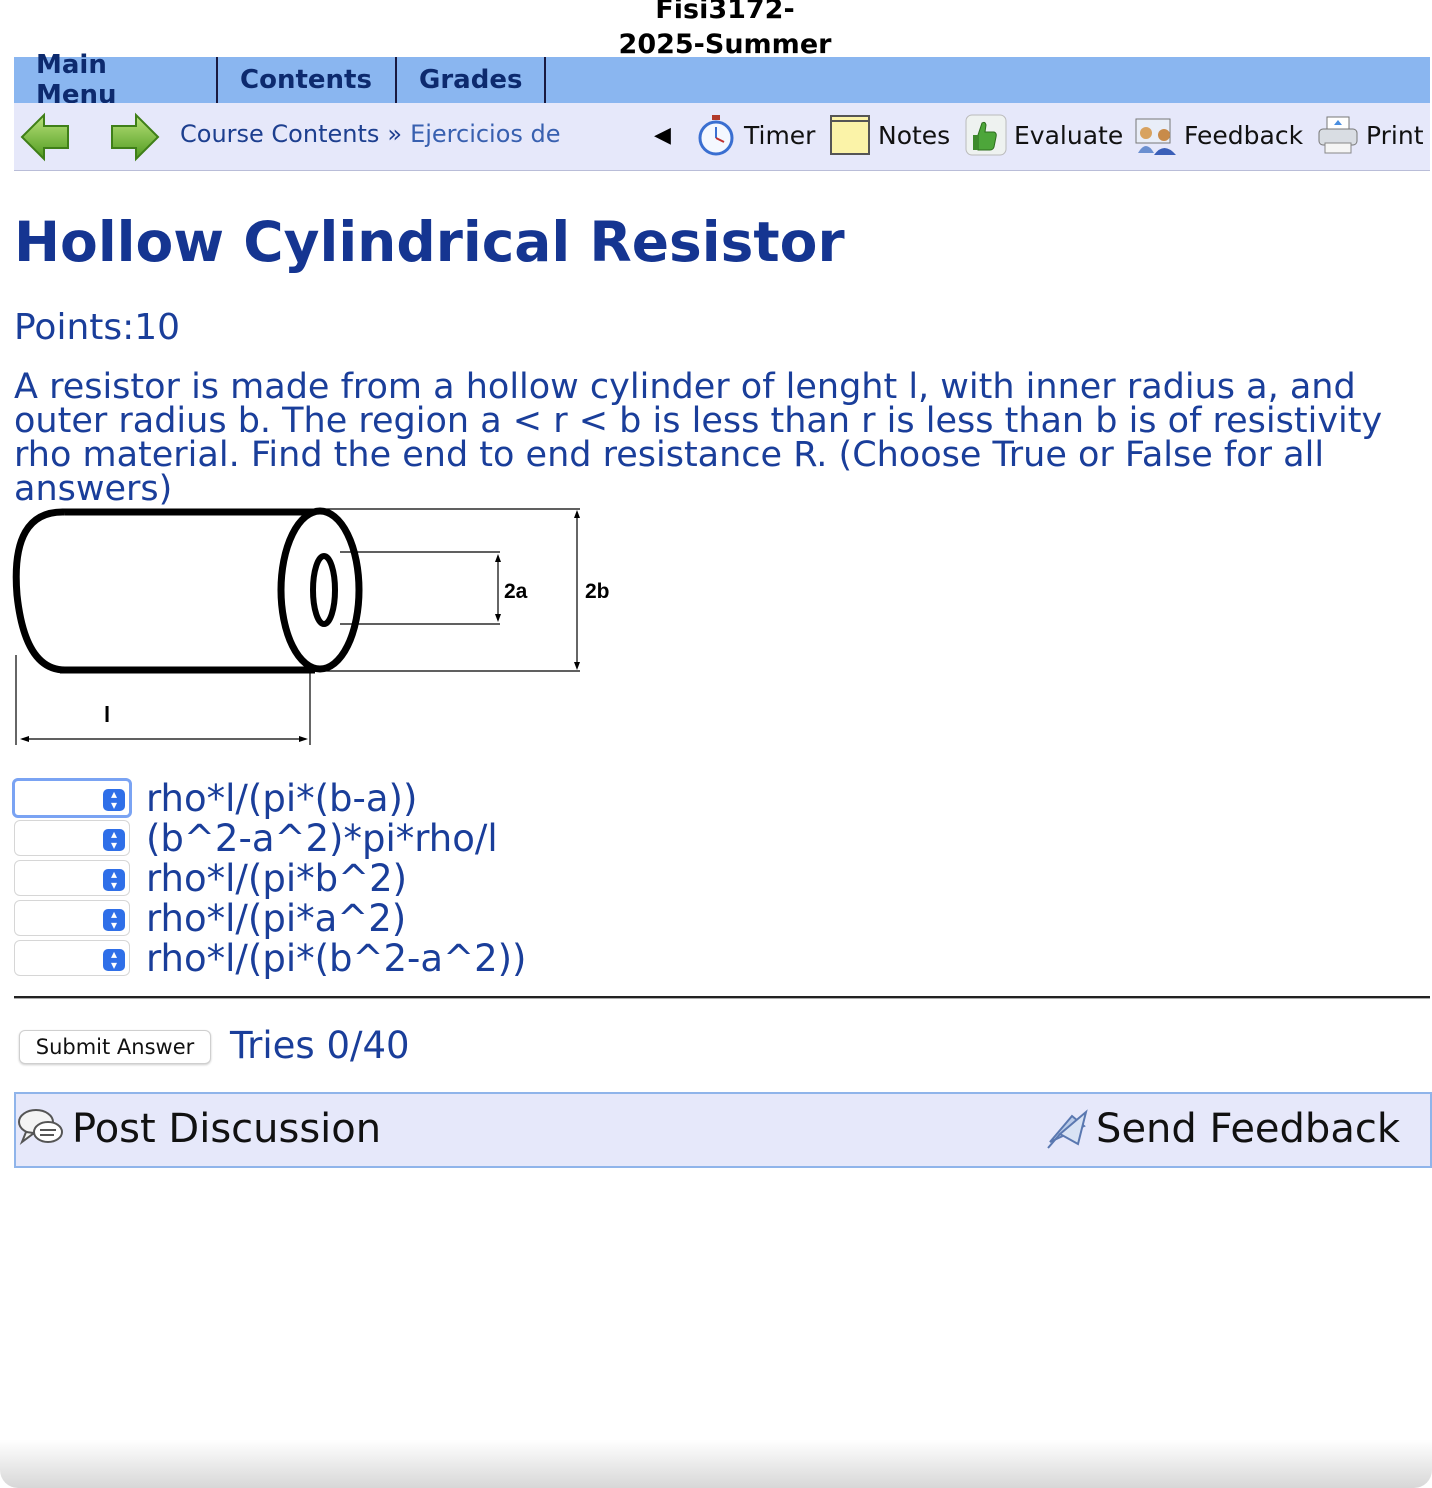  I want to click on label-length: l, so click(107, 714).